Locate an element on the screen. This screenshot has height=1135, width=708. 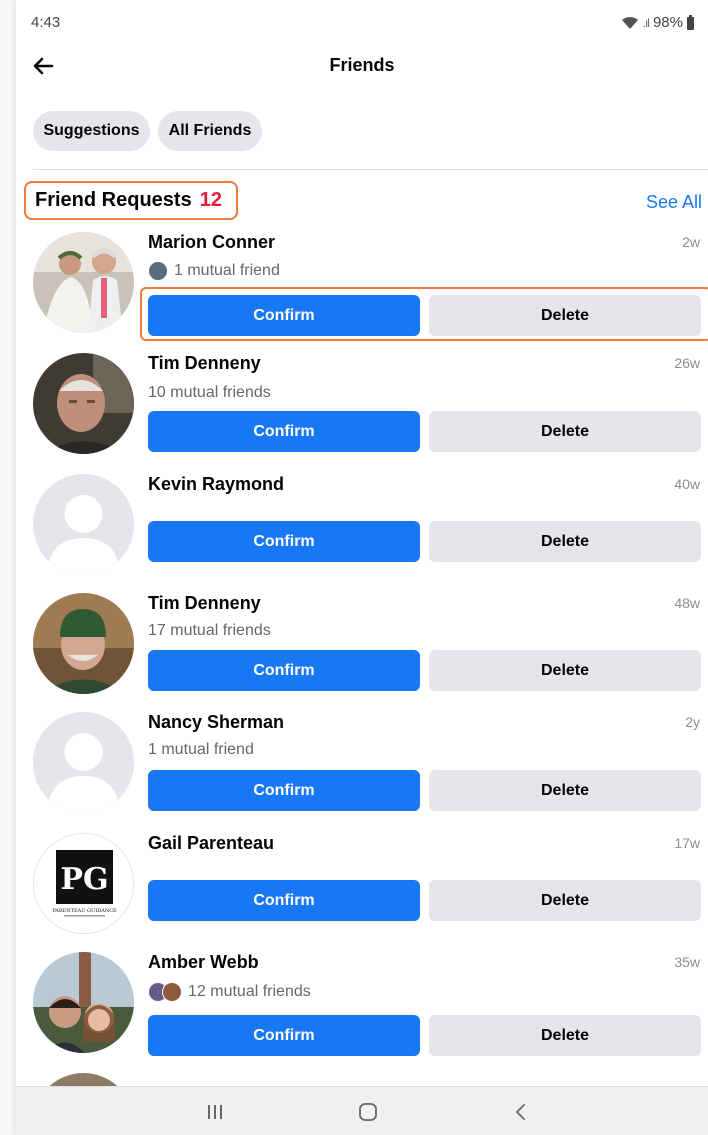
mutual-friends: 17 mutual friends is located at coordinates (209, 631).